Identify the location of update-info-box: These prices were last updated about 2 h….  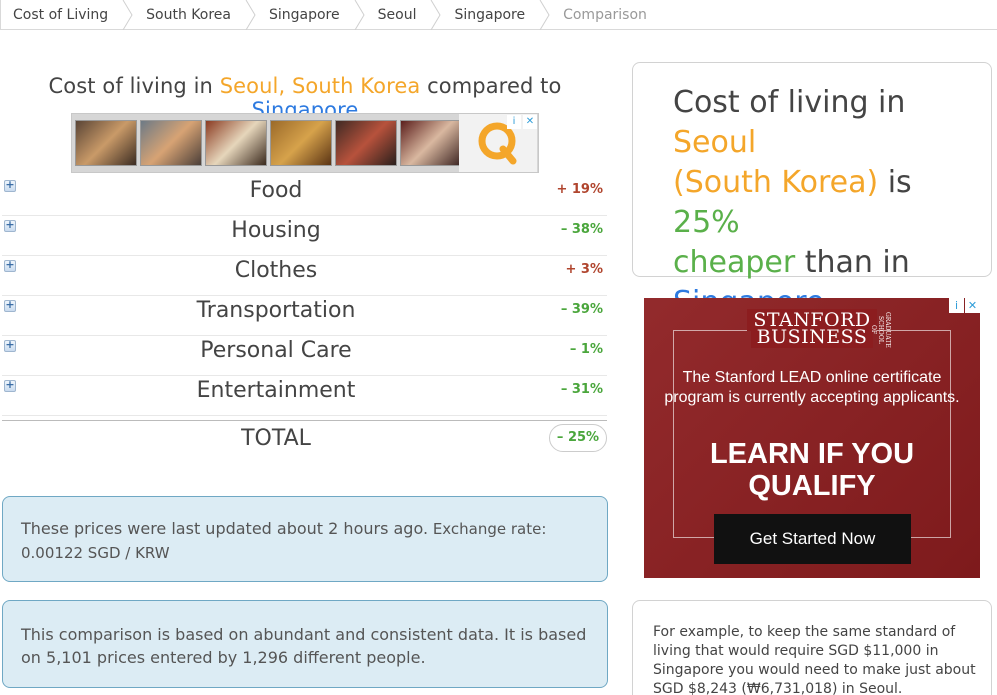
(305, 539).